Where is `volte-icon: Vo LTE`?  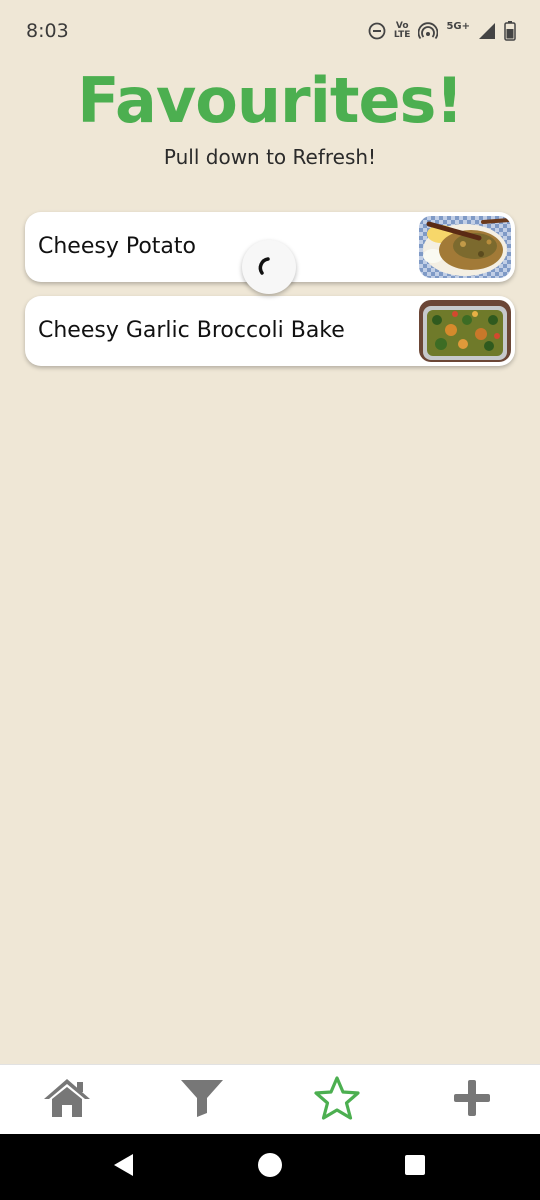 volte-icon: Vo LTE is located at coordinates (402, 31).